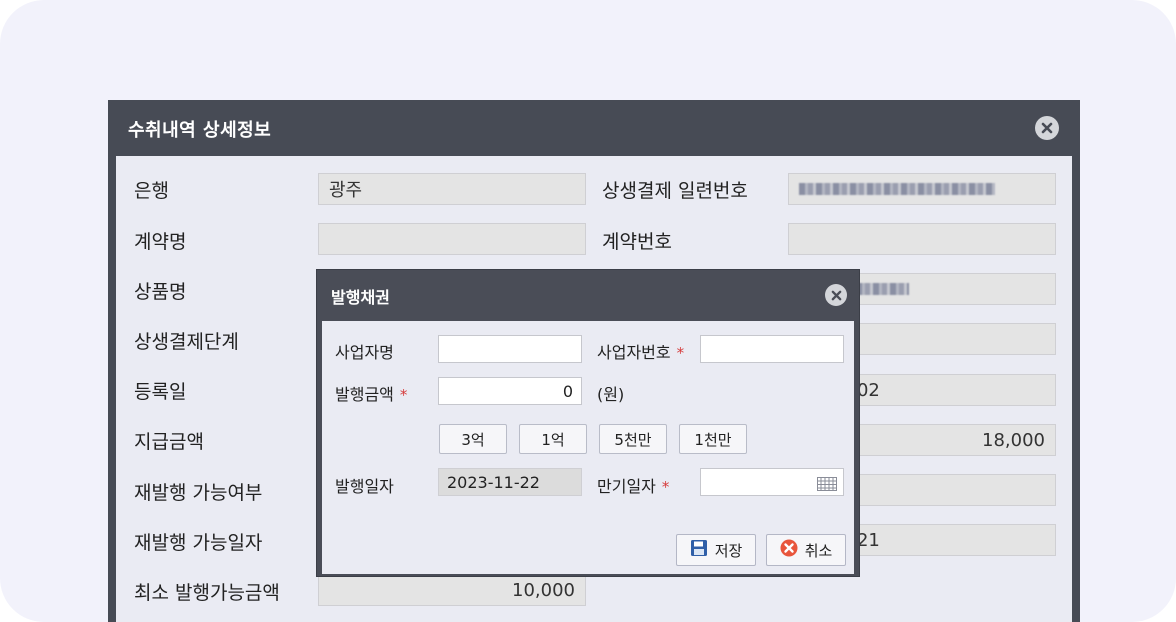 The height and width of the screenshot is (622, 1176). I want to click on detail-modal-close-button, so click(1047, 128).